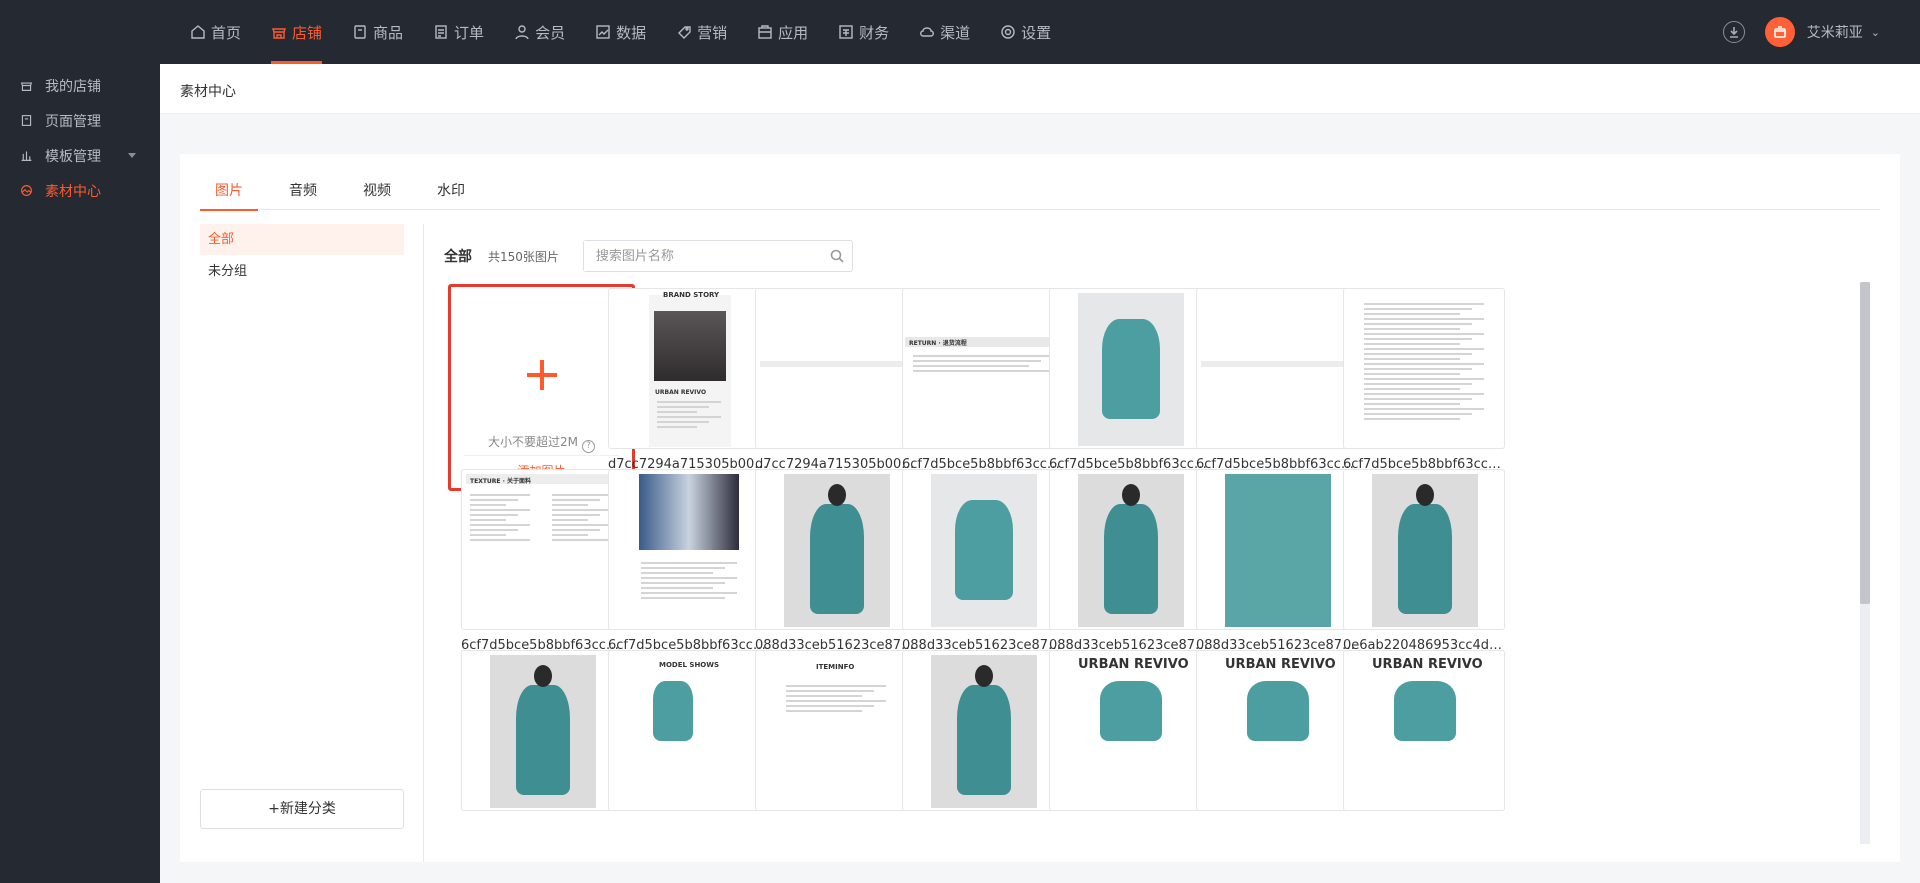 Image resolution: width=1920 pixels, height=883 pixels. I want to click on nav-label: 商品, so click(388, 32).